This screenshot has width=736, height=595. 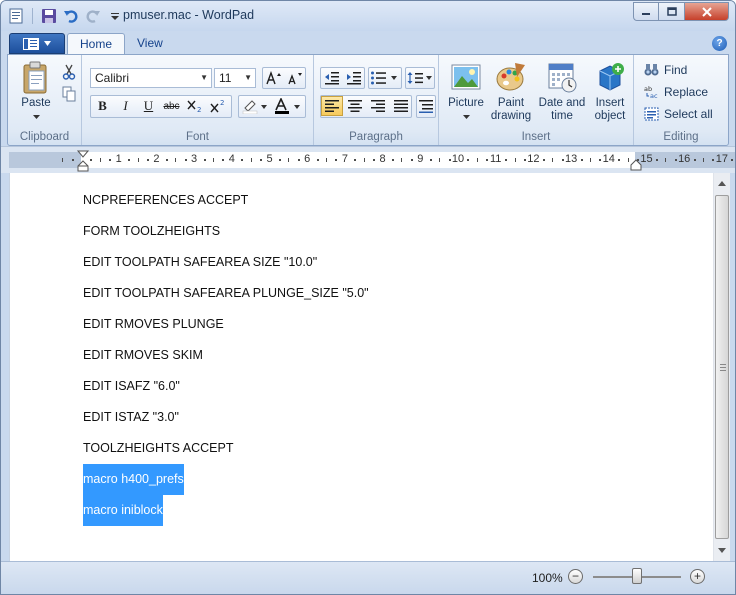 I want to click on paragraph-settings-icon, so click(x=425, y=106).